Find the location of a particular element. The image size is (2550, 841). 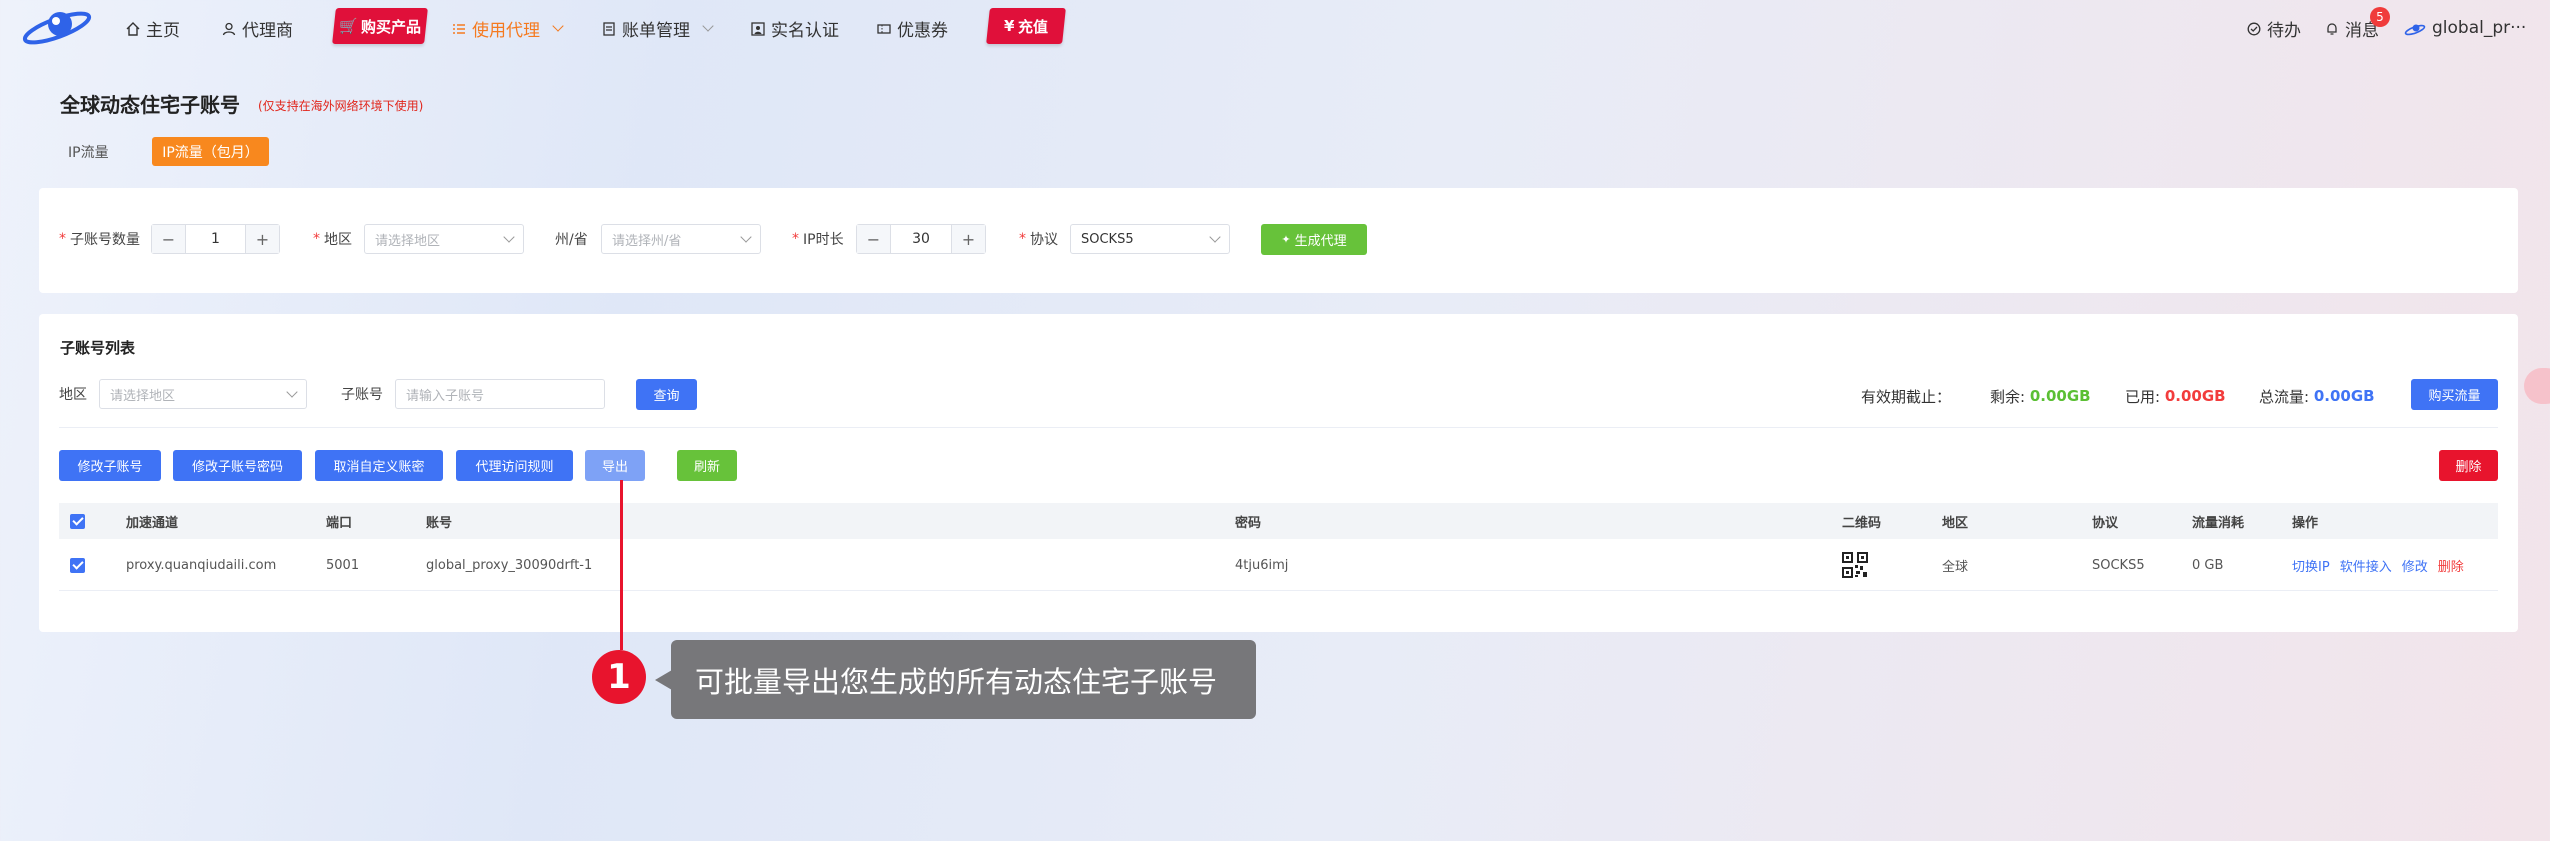

document-icon is located at coordinates (609, 28).